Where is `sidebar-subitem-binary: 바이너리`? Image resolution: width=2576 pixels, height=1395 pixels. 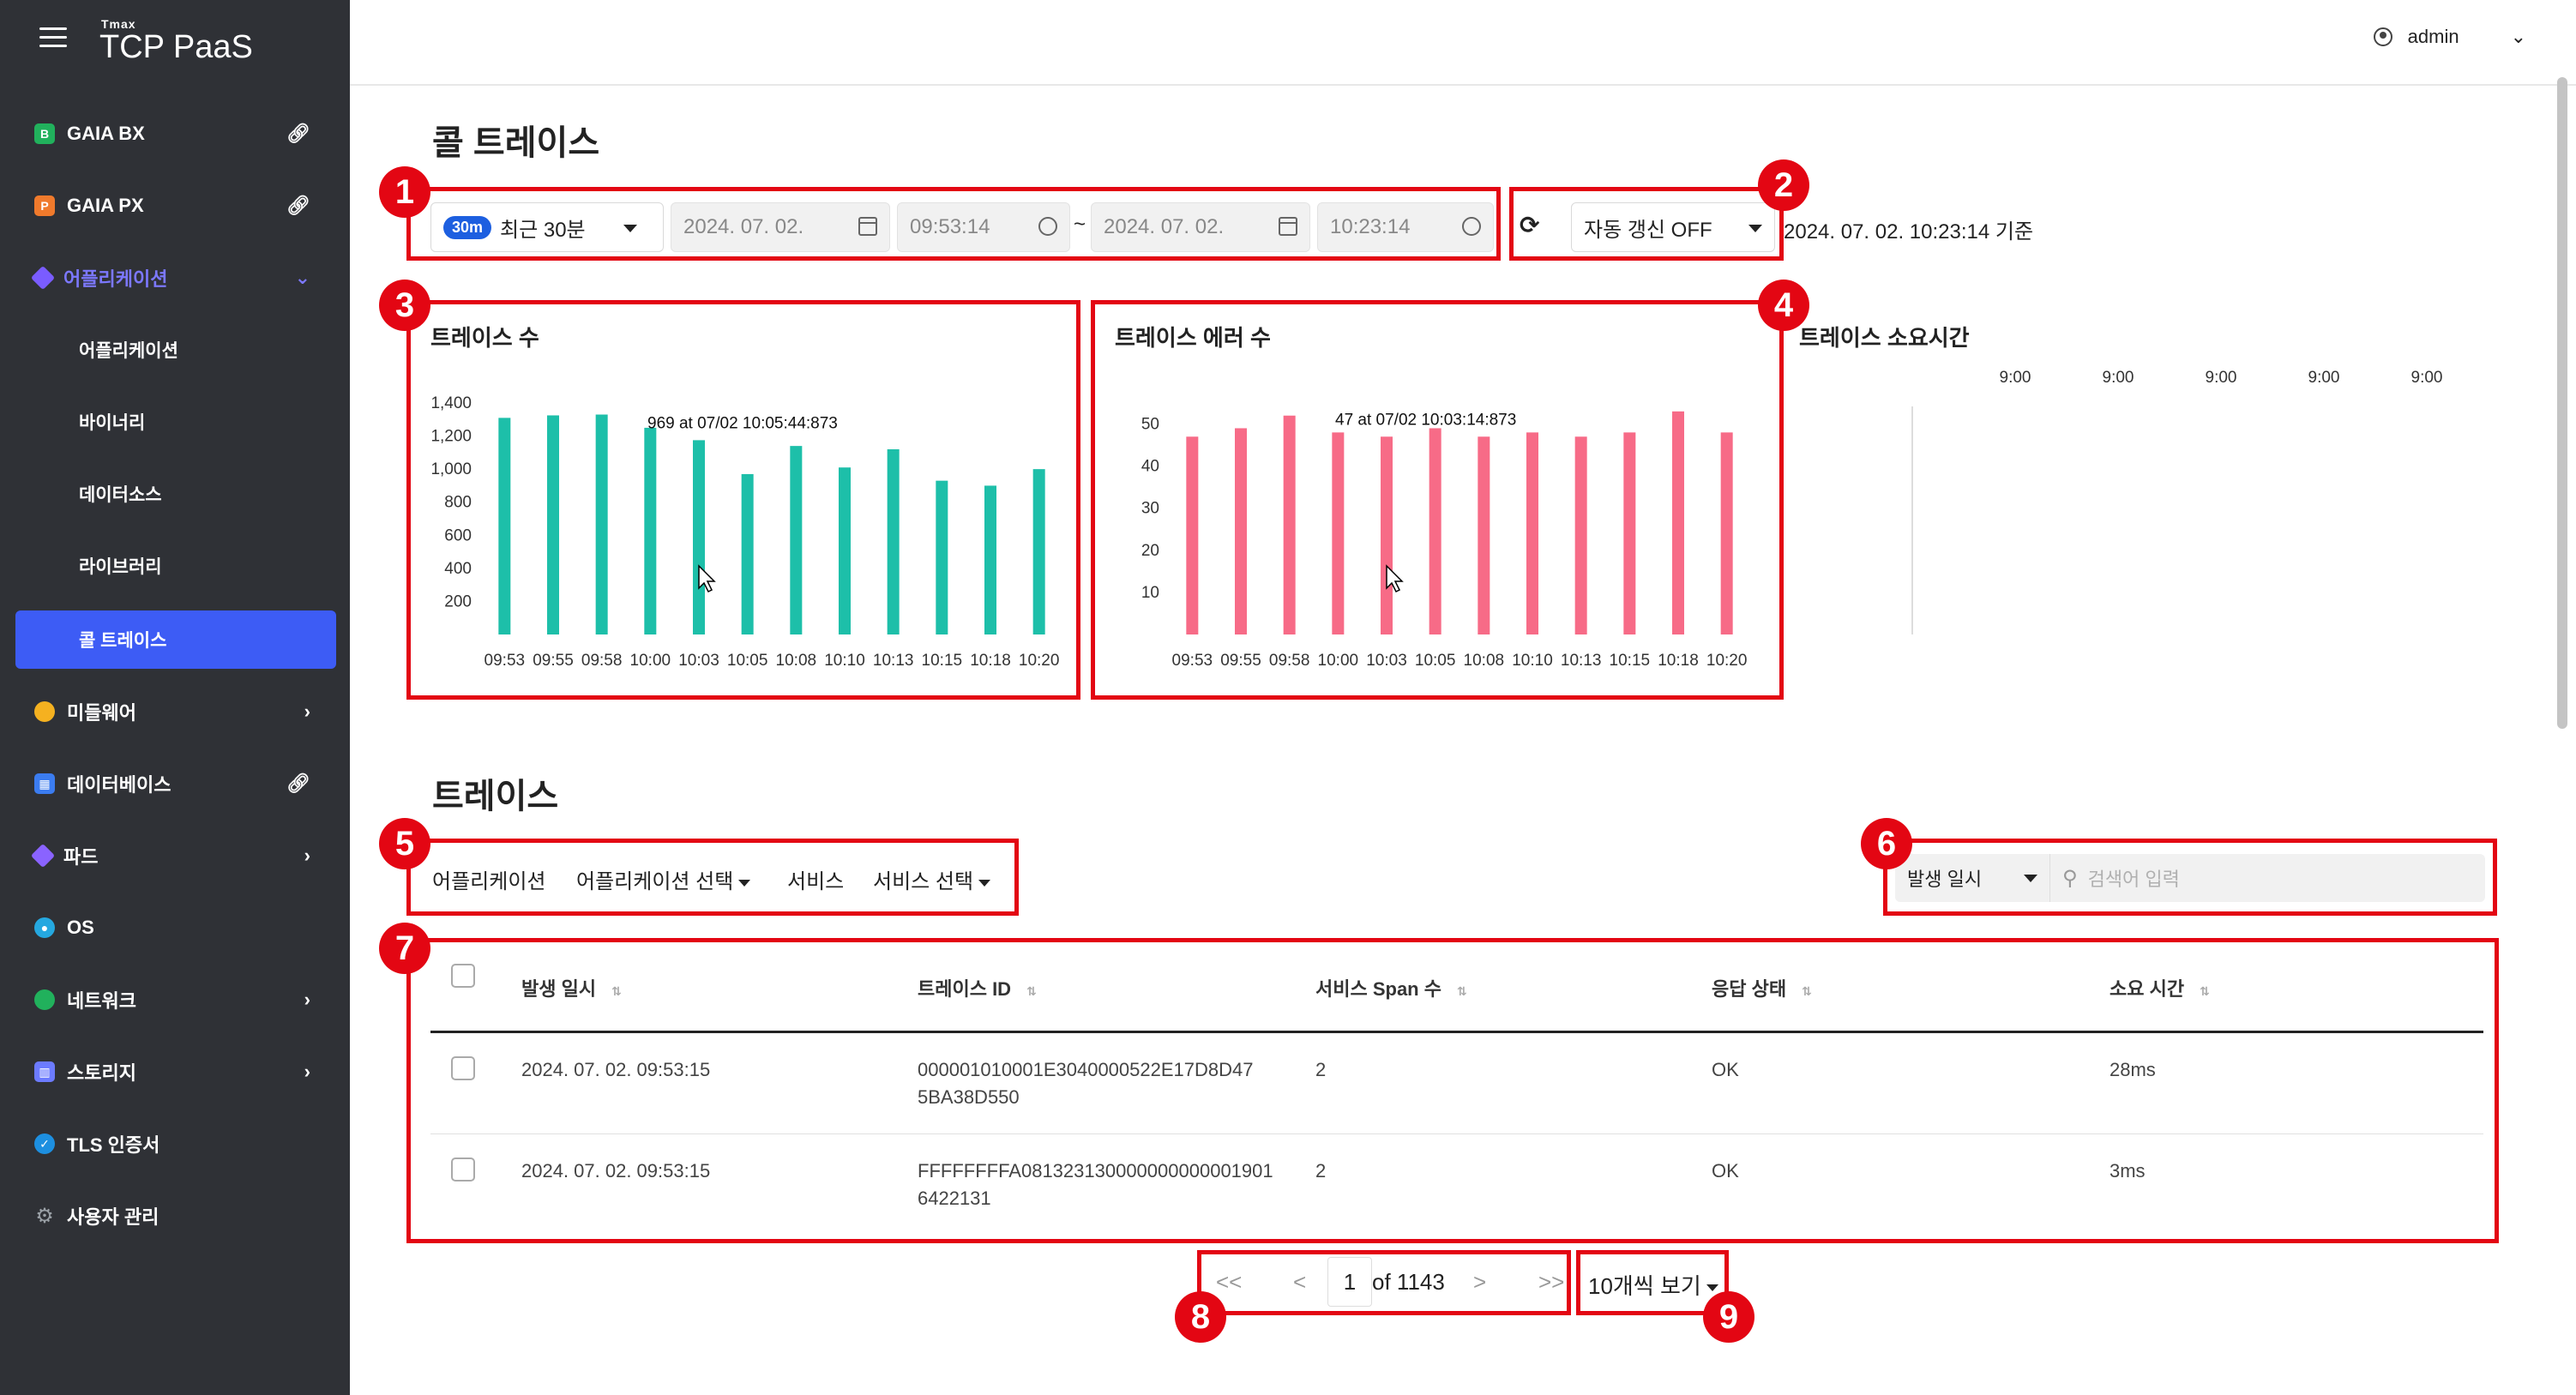 sidebar-subitem-binary: 바이너리 is located at coordinates (175, 422).